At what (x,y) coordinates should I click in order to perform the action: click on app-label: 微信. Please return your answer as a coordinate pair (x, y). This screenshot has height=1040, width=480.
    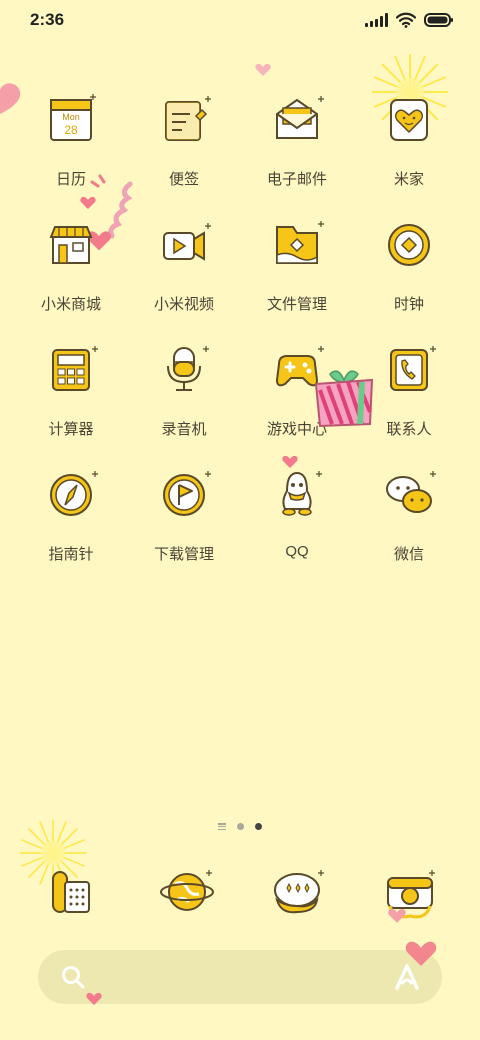
    Looking at the image, I should click on (408, 554).